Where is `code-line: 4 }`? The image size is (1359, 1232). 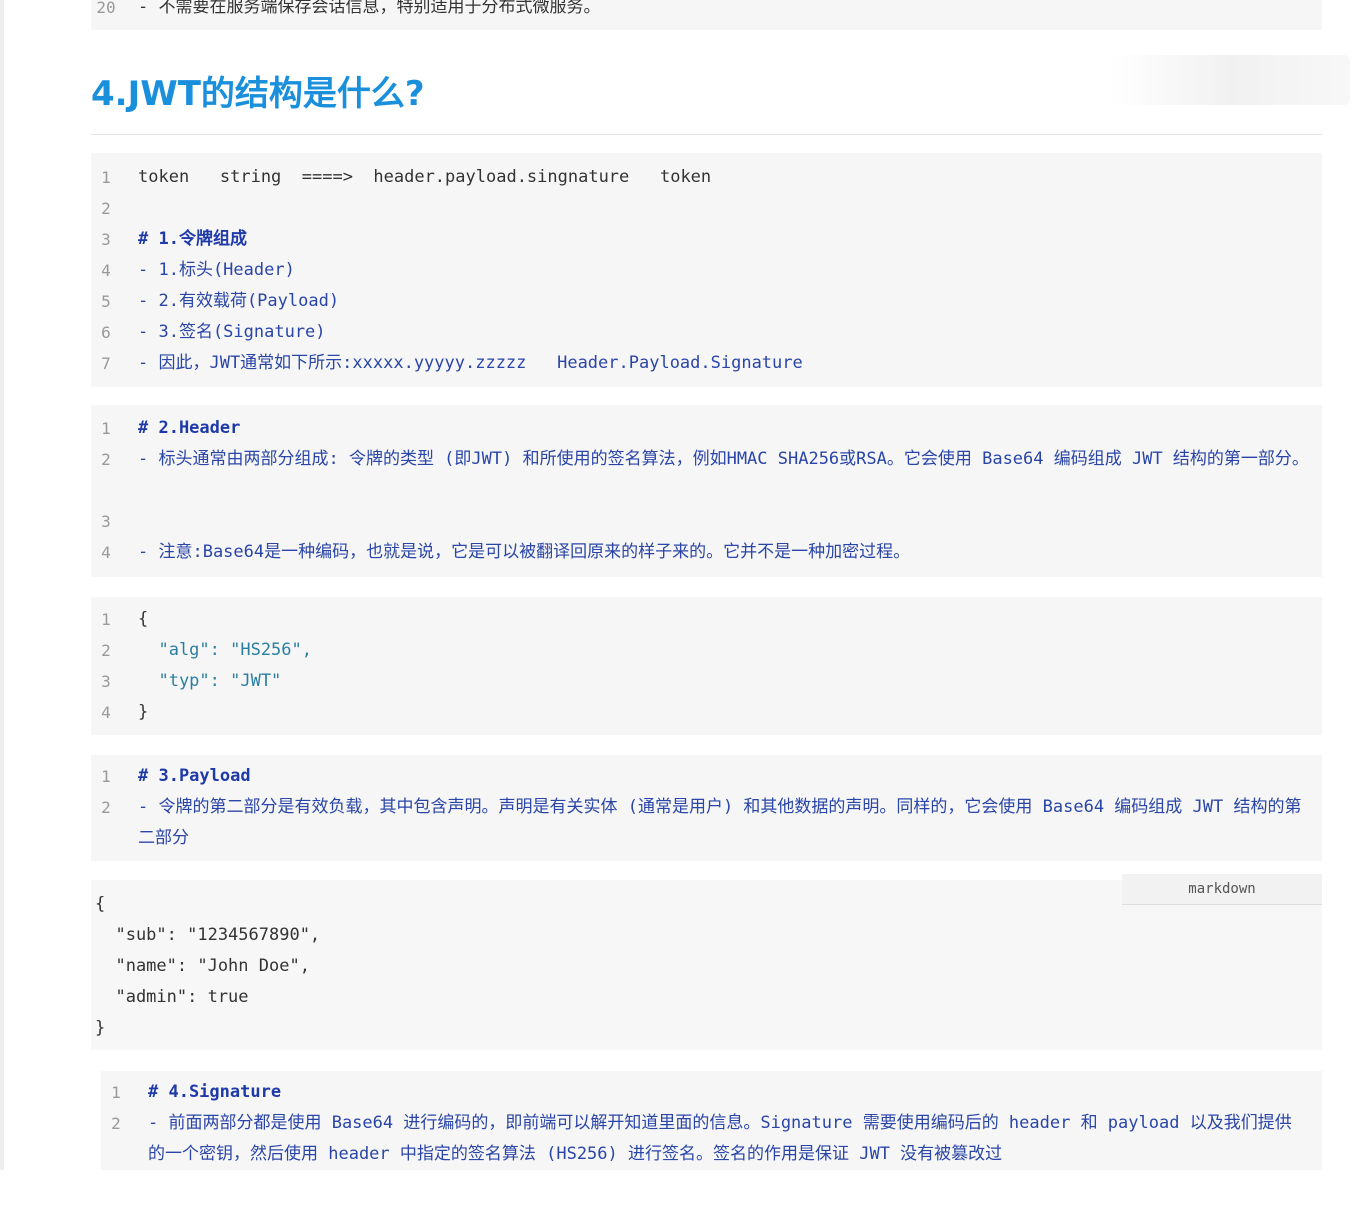
code-line: 4 } is located at coordinates (119, 712).